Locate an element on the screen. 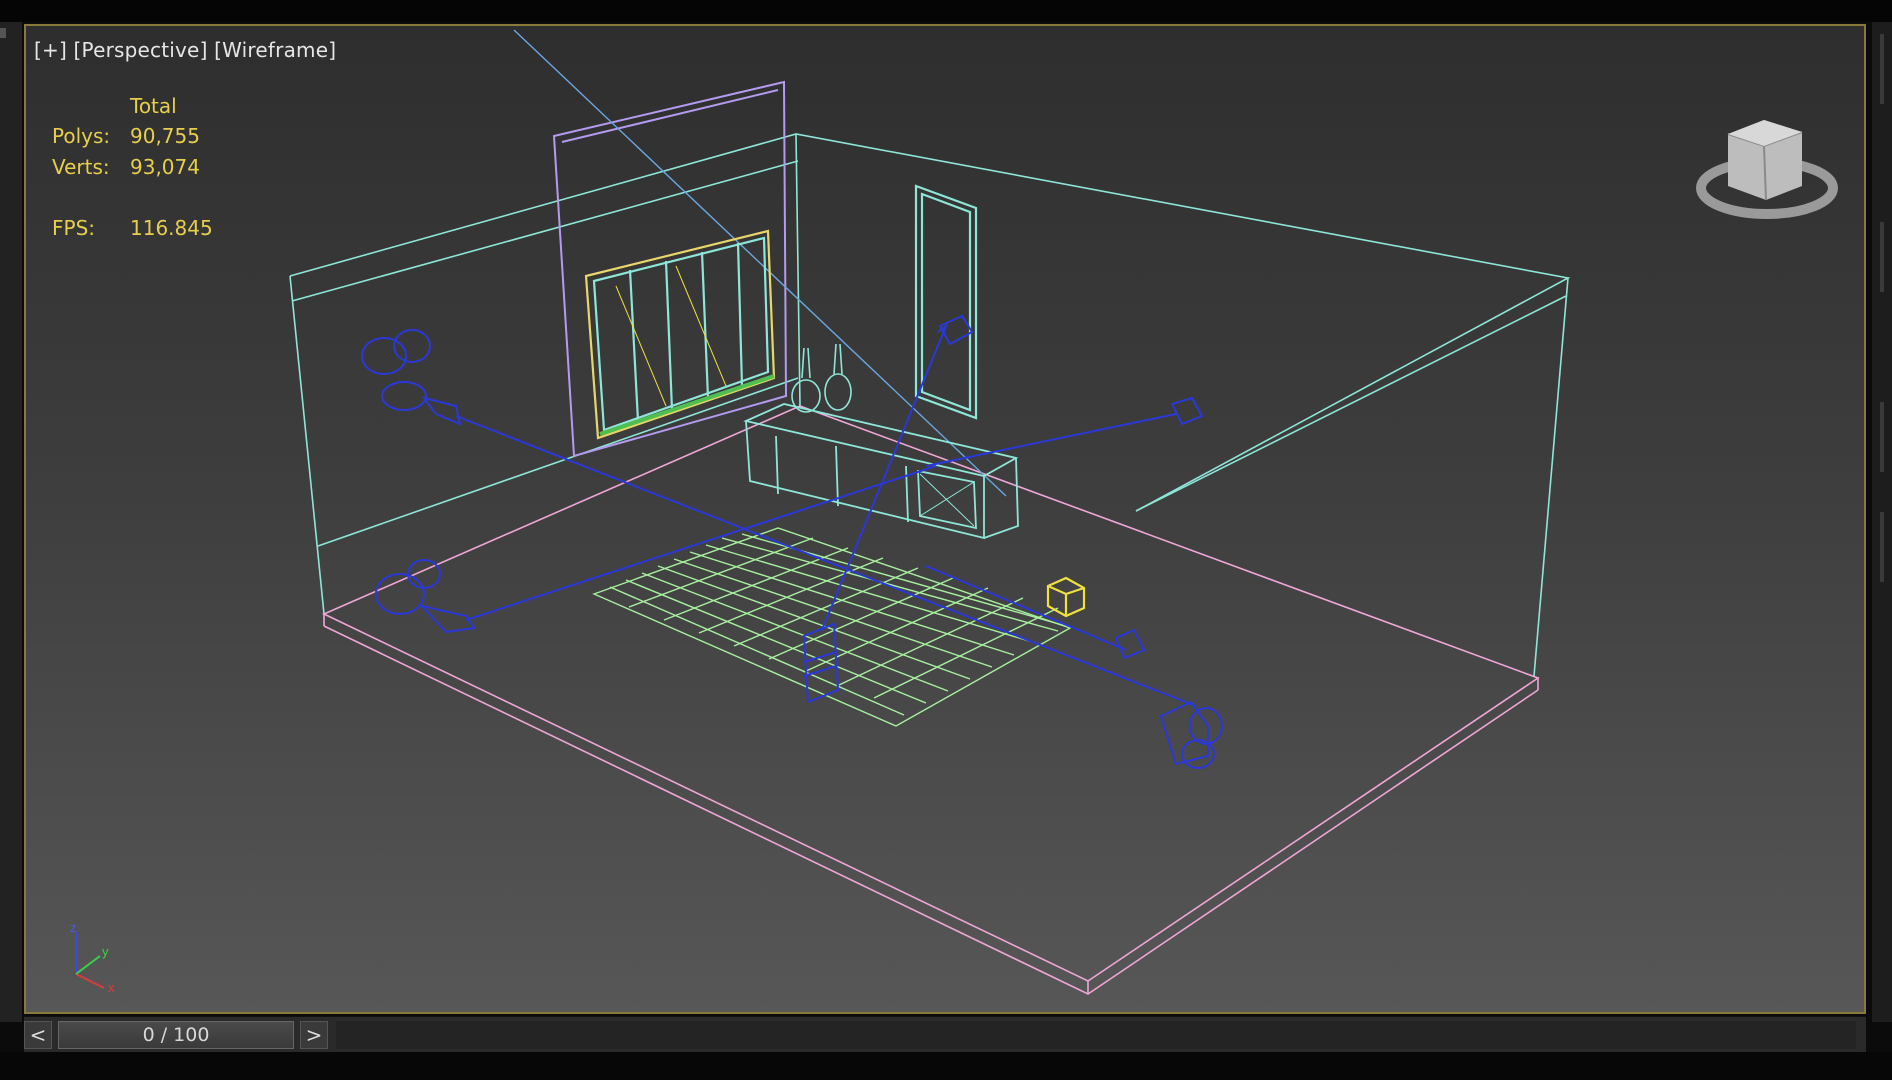 Image resolution: width=1892 pixels, height=1080 pixels. track-bar is located at coordinates (1096, 1035).